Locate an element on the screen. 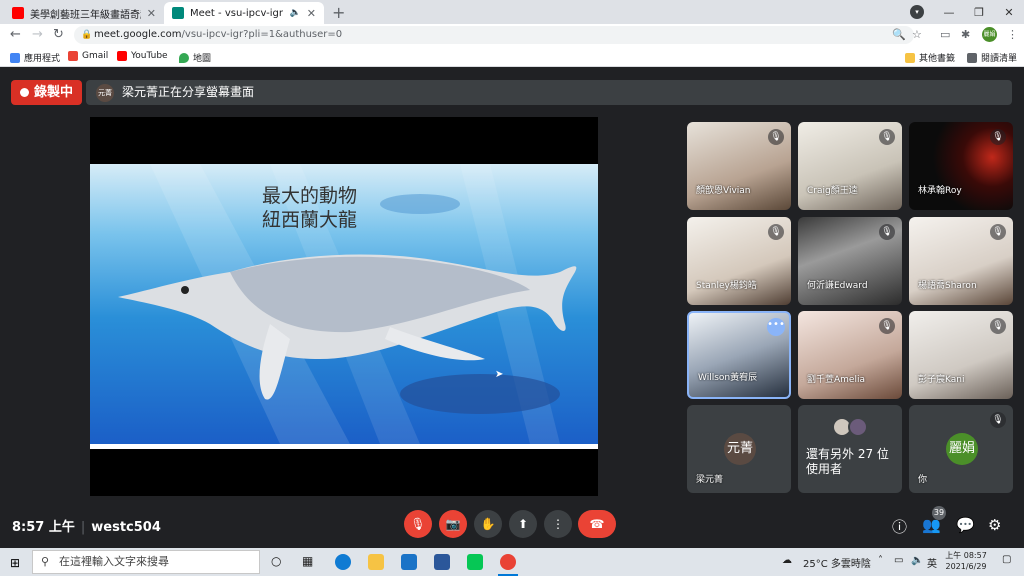  activities-icon: ⚙ is located at coordinates (994, 525).